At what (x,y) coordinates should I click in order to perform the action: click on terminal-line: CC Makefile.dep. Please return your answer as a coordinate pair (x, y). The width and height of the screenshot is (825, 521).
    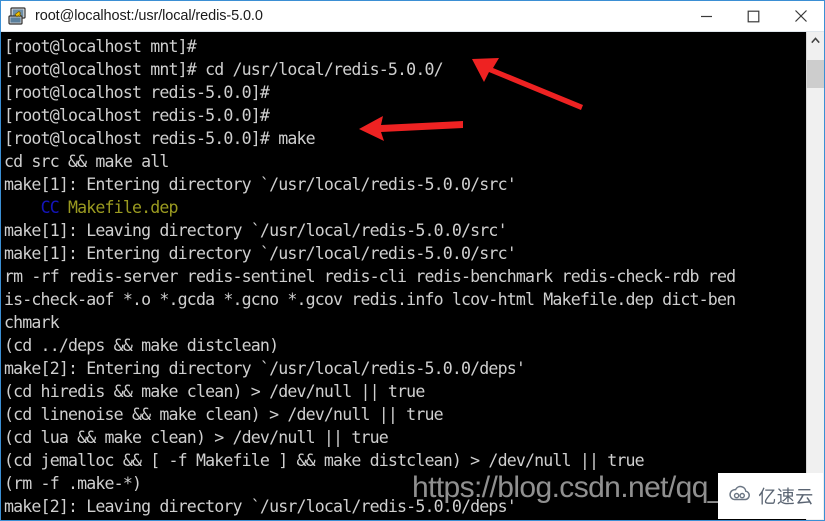
    Looking at the image, I should click on (405, 207).